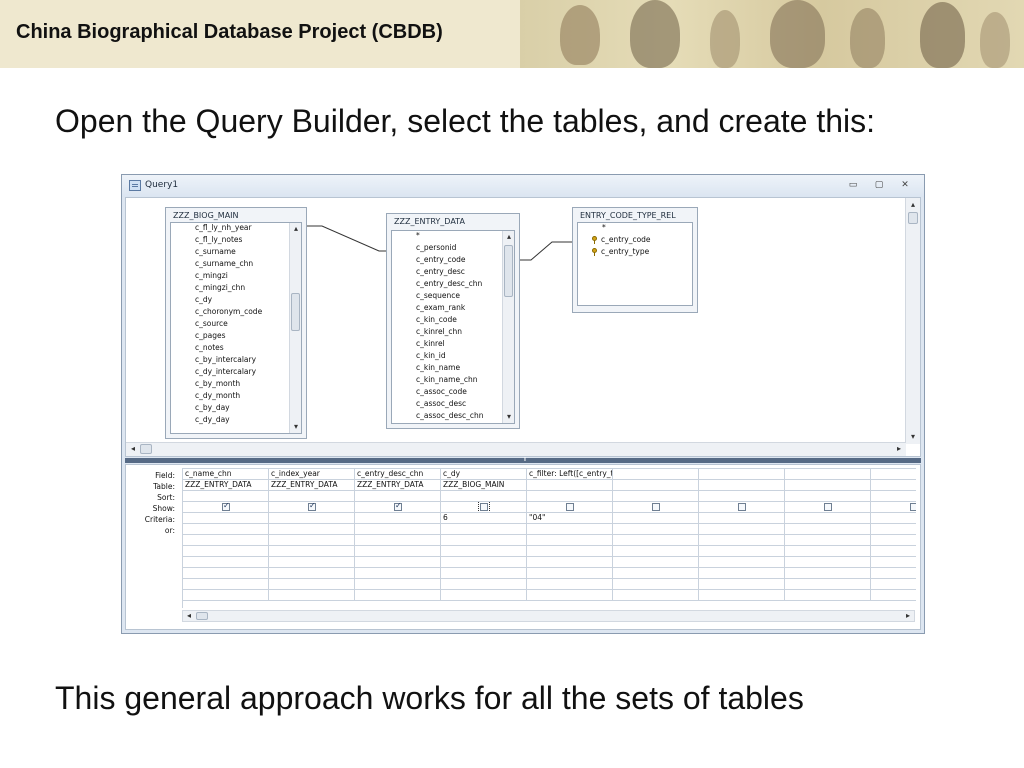 Image resolution: width=1024 pixels, height=768 pixels. What do you see at coordinates (440, 308) in the screenshot?
I see `field-item: c_exam_rank` at bounding box center [440, 308].